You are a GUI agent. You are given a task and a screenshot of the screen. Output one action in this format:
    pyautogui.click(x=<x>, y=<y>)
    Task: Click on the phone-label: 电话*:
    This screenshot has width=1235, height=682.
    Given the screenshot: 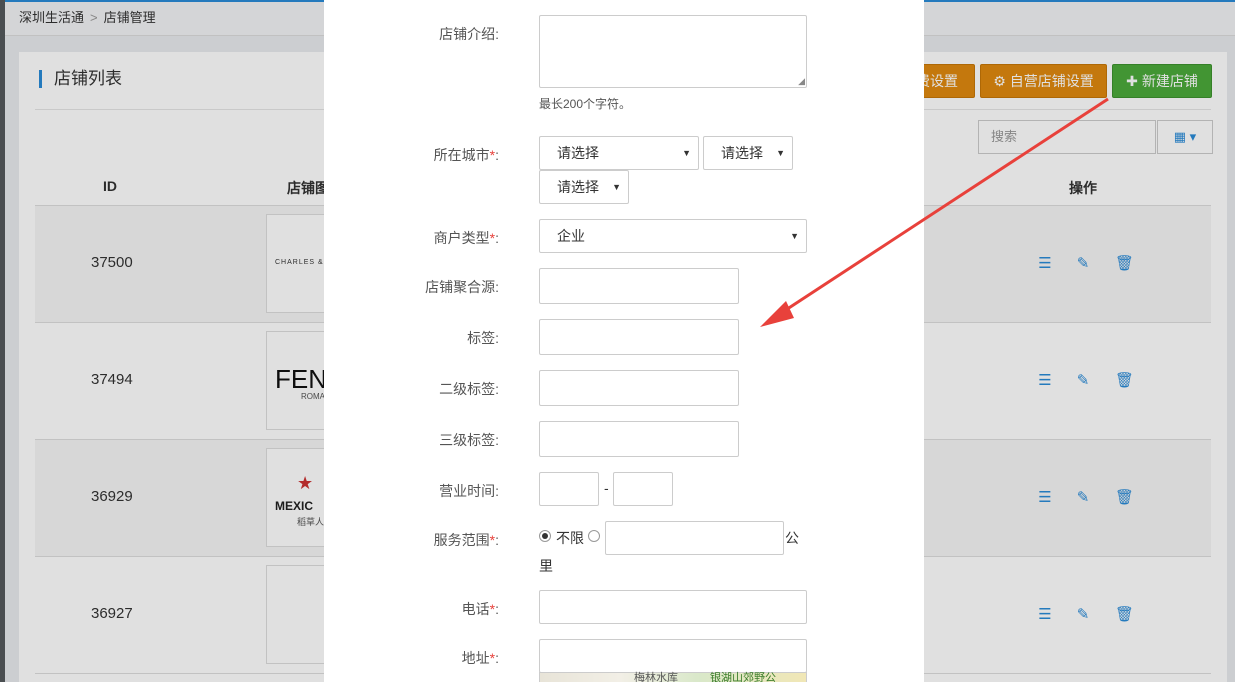 What is the action you would take?
    pyautogui.click(x=411, y=609)
    